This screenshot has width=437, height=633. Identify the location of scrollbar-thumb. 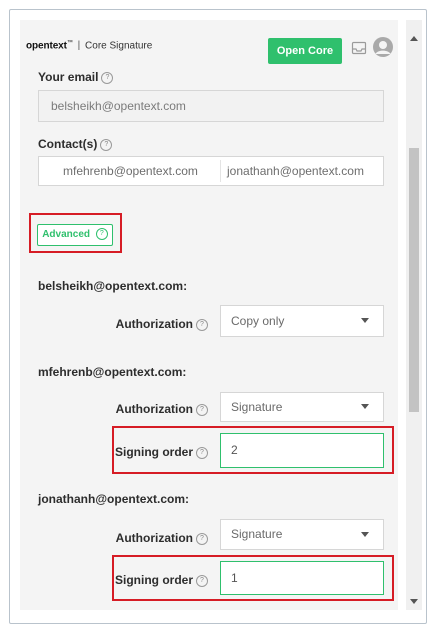
(414, 280).